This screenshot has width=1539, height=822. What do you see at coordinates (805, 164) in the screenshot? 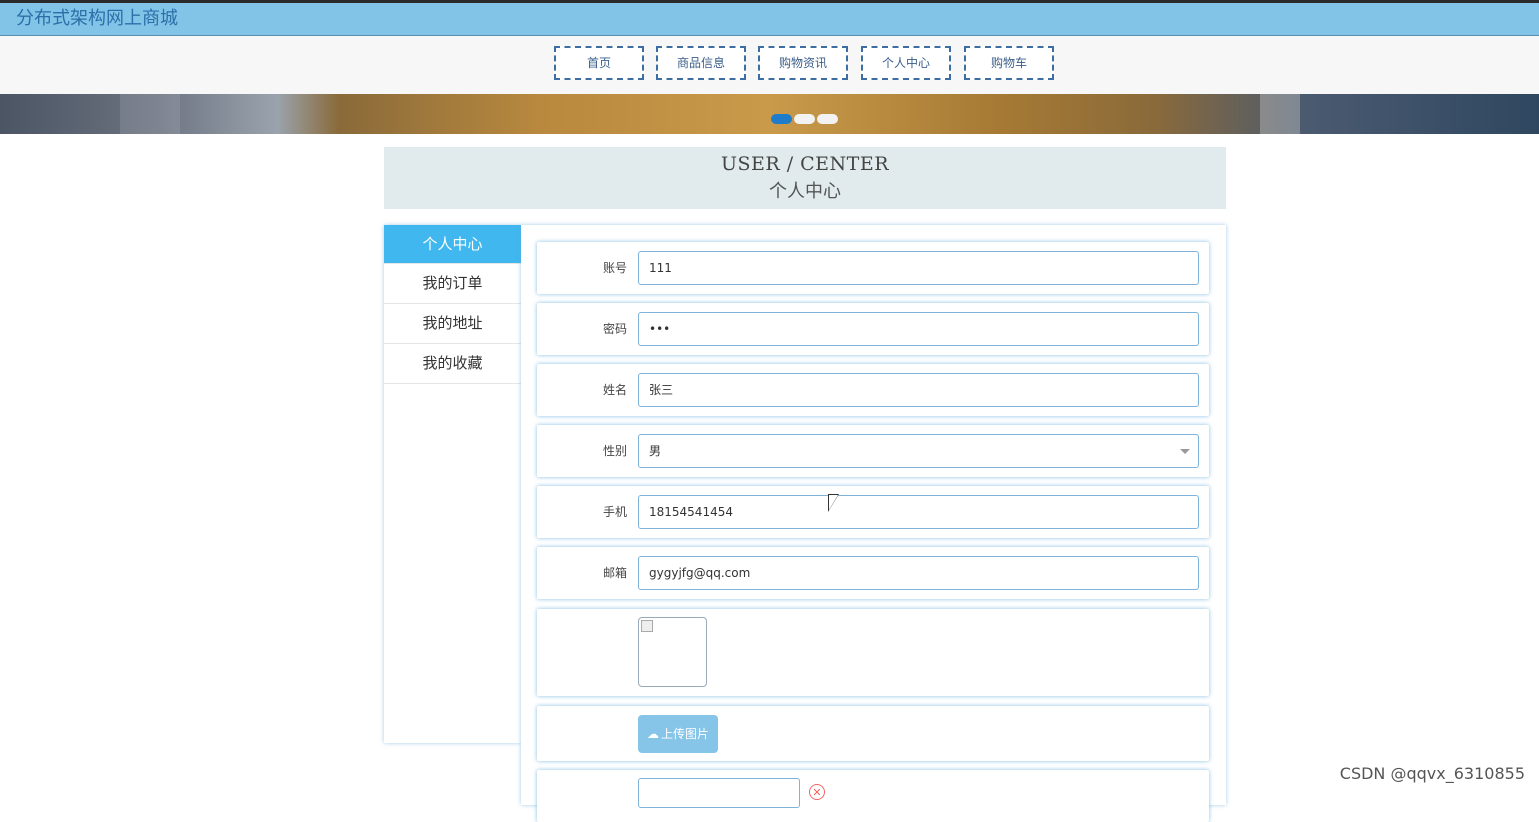
I see `section-title-en: USER / CENTER` at bounding box center [805, 164].